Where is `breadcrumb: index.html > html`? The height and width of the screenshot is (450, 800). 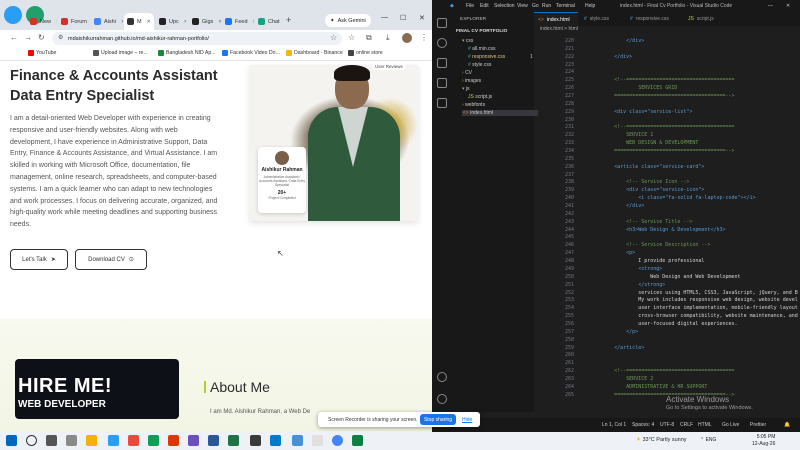 breadcrumb: index.html > html is located at coordinates (556, 31).